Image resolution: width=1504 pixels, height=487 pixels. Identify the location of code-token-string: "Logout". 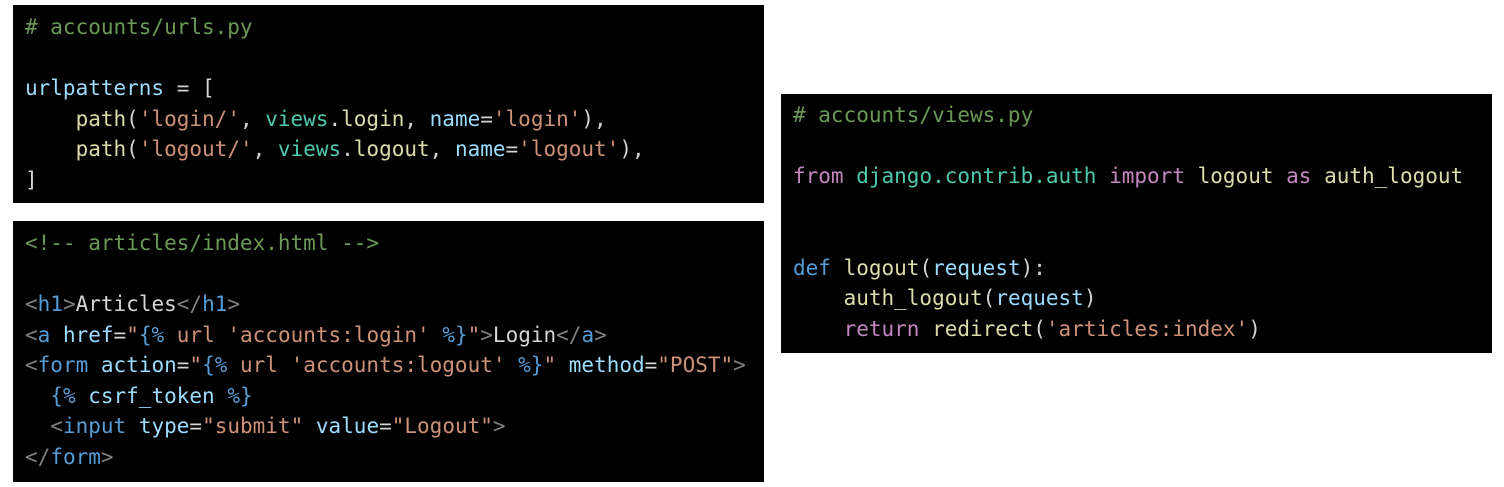
(442, 426).